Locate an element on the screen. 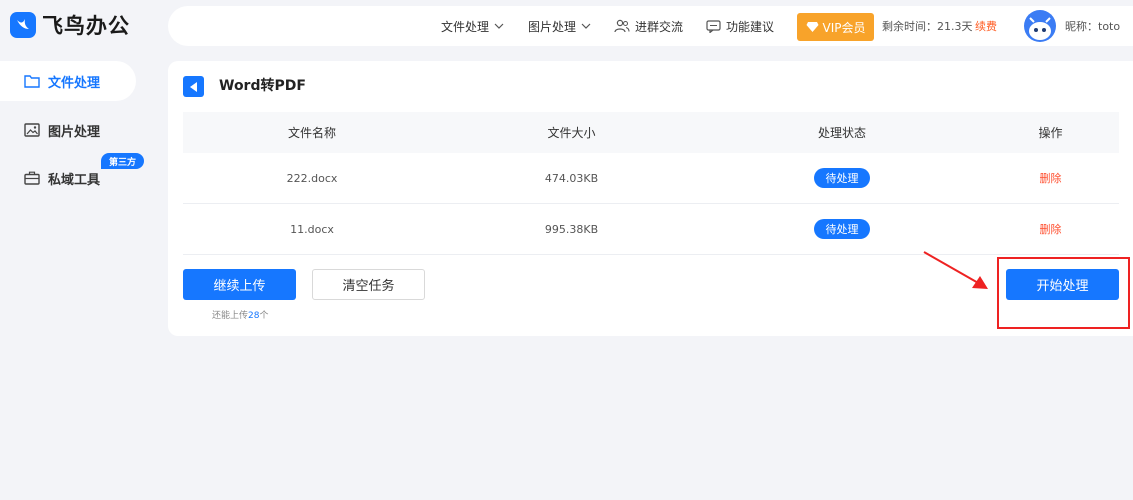 This screenshot has width=1133, height=500. sidebar-item-image-processing: 图片处理 is located at coordinates (50, 130).